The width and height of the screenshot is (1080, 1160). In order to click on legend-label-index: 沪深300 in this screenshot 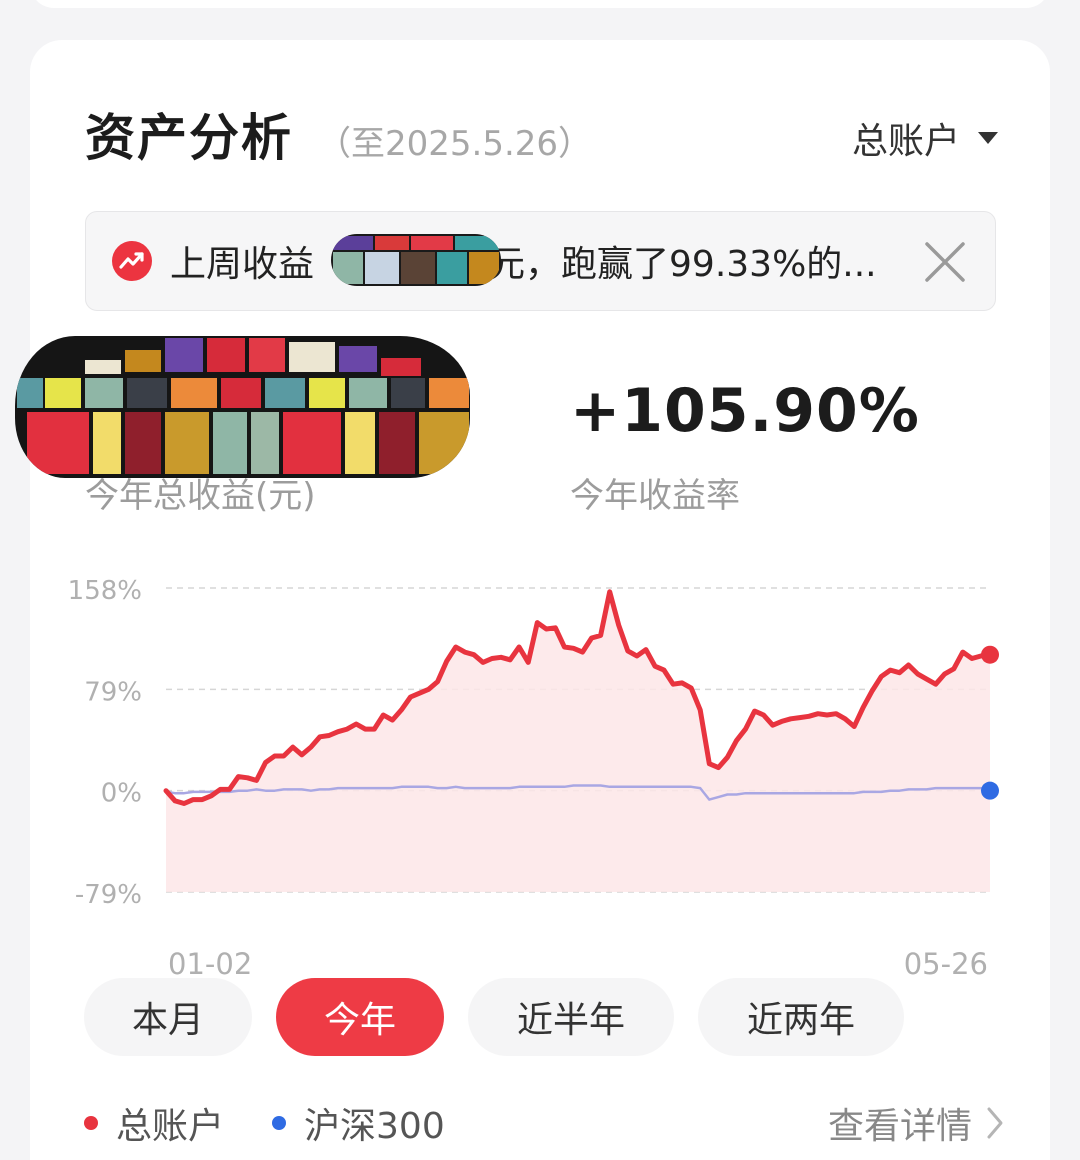, I will do `click(374, 1126)`.